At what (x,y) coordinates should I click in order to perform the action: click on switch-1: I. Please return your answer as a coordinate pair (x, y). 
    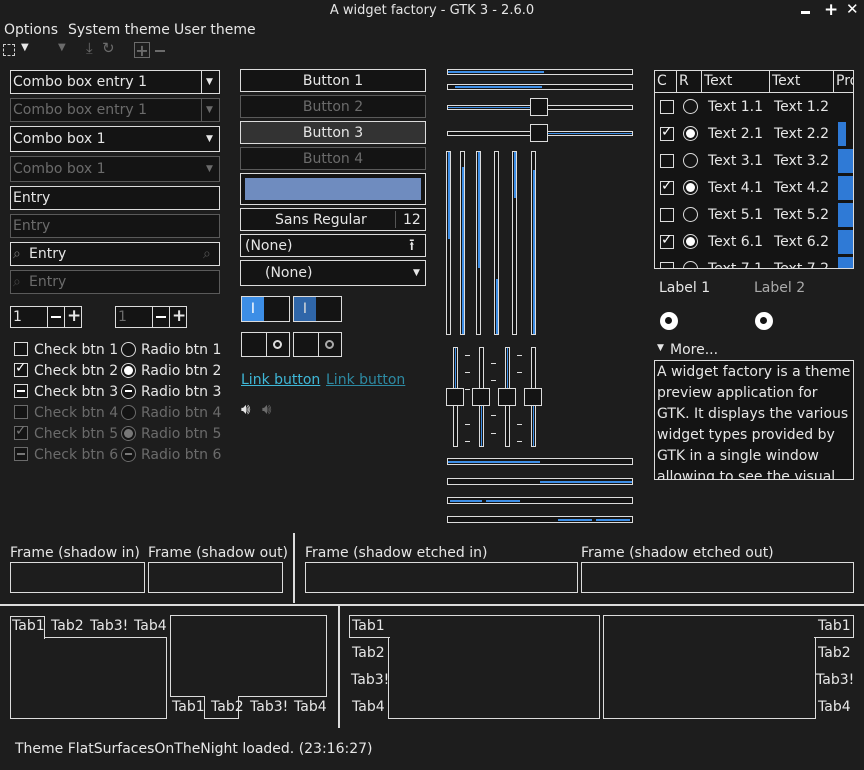
    Looking at the image, I should click on (265, 309).